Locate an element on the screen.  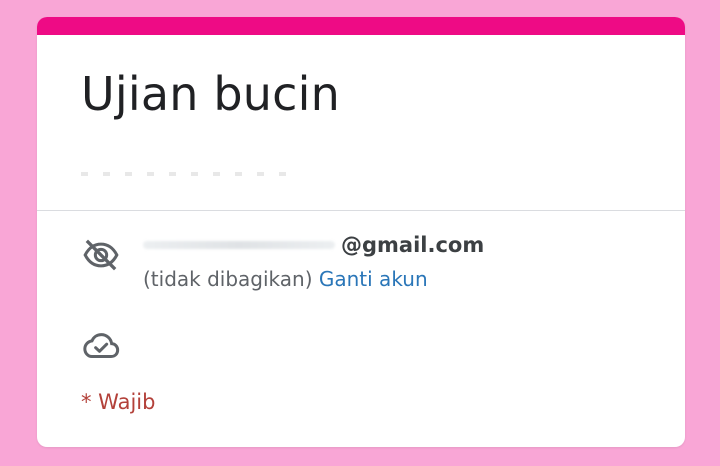
account-text: @gmail.com (tidak dibagikan) Ganti akun is located at coordinates (313, 262).